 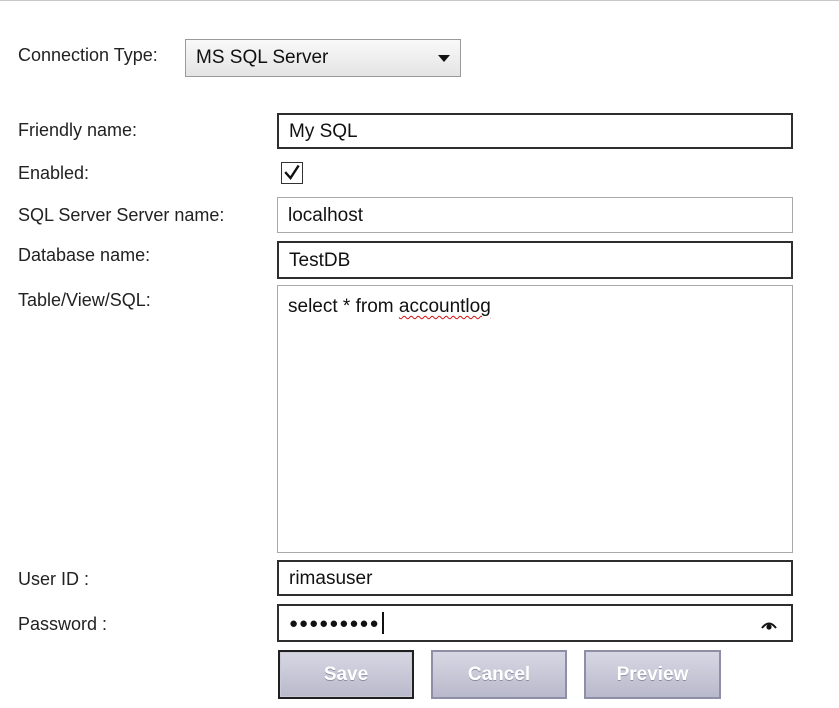 I want to click on enabled-checkbox, so click(x=292, y=173).